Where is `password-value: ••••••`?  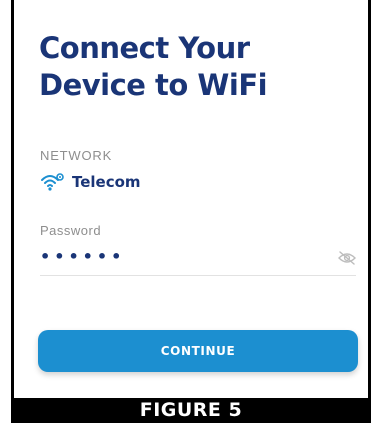
password-value: •••••• is located at coordinates (83, 256).